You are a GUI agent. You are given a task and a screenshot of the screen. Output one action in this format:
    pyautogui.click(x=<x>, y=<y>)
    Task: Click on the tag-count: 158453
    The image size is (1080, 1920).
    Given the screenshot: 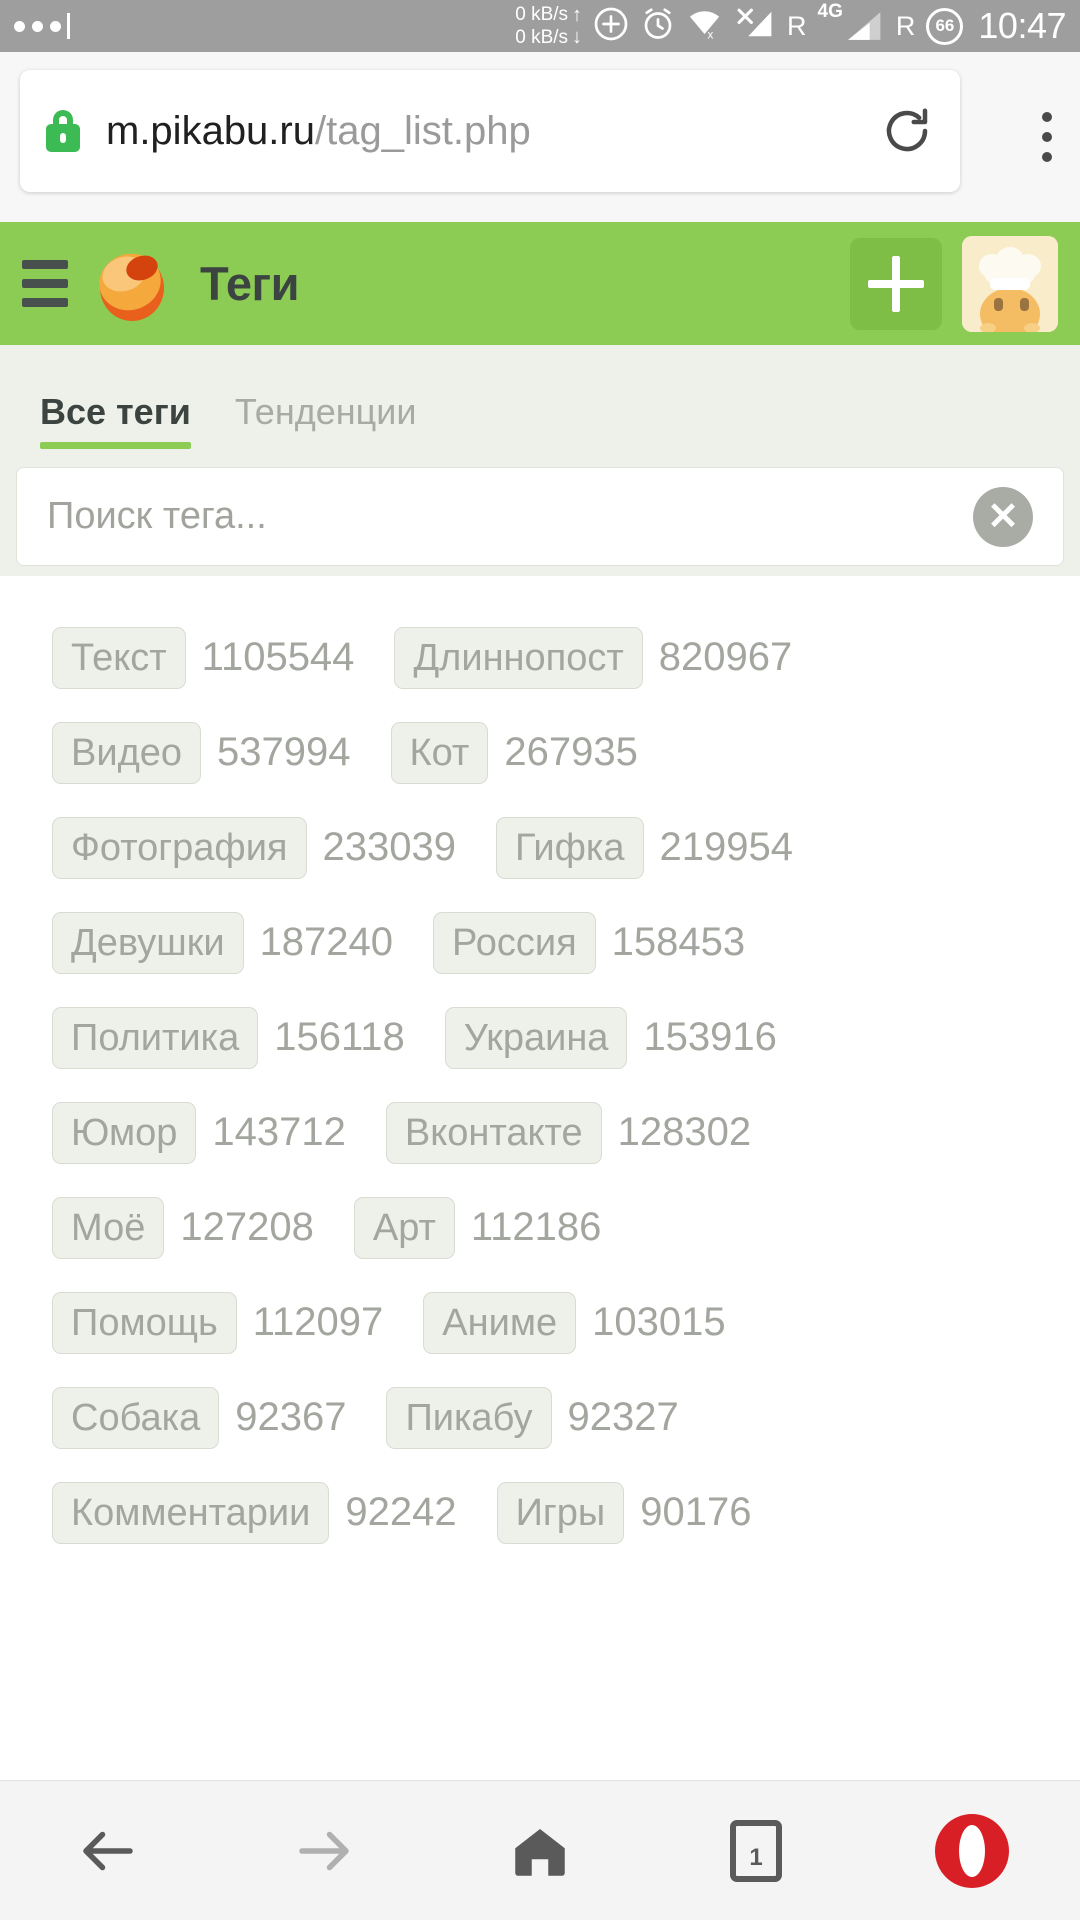 What is the action you would take?
    pyautogui.click(x=678, y=942)
    